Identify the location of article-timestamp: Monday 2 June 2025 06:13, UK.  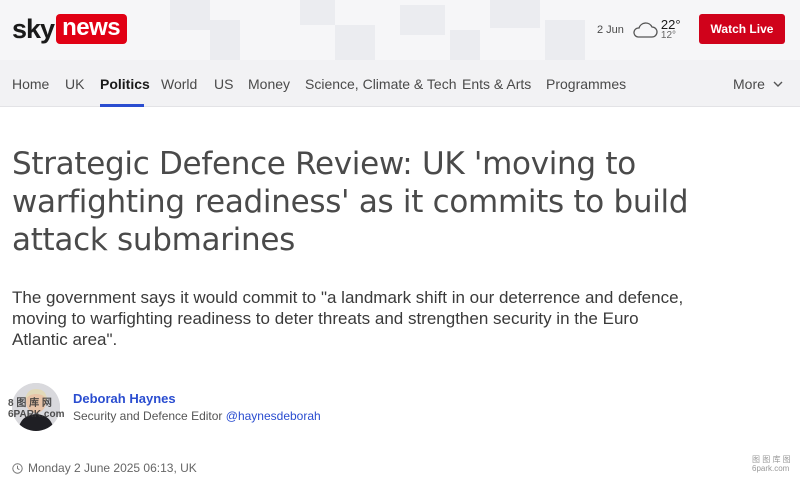
(104, 468).